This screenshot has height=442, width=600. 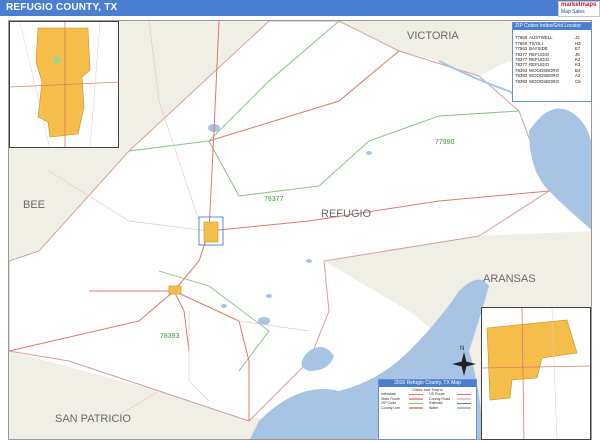 I want to click on san-antonio-bay-water, so click(x=560, y=169).